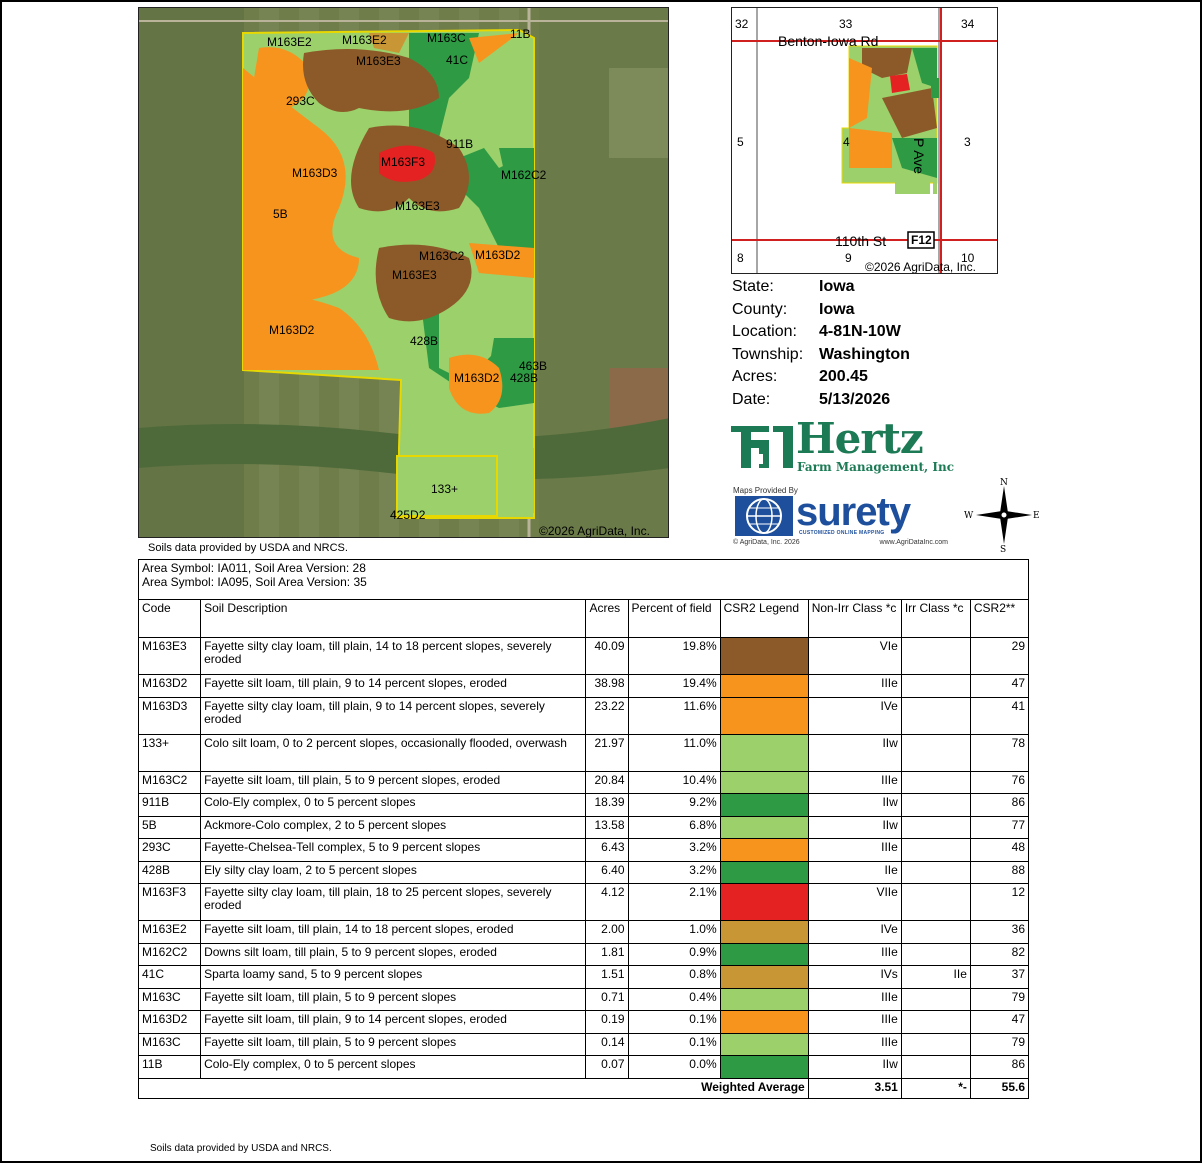  Describe the element at coordinates (967, 142) in the screenshot. I see `section-label: 3` at that location.